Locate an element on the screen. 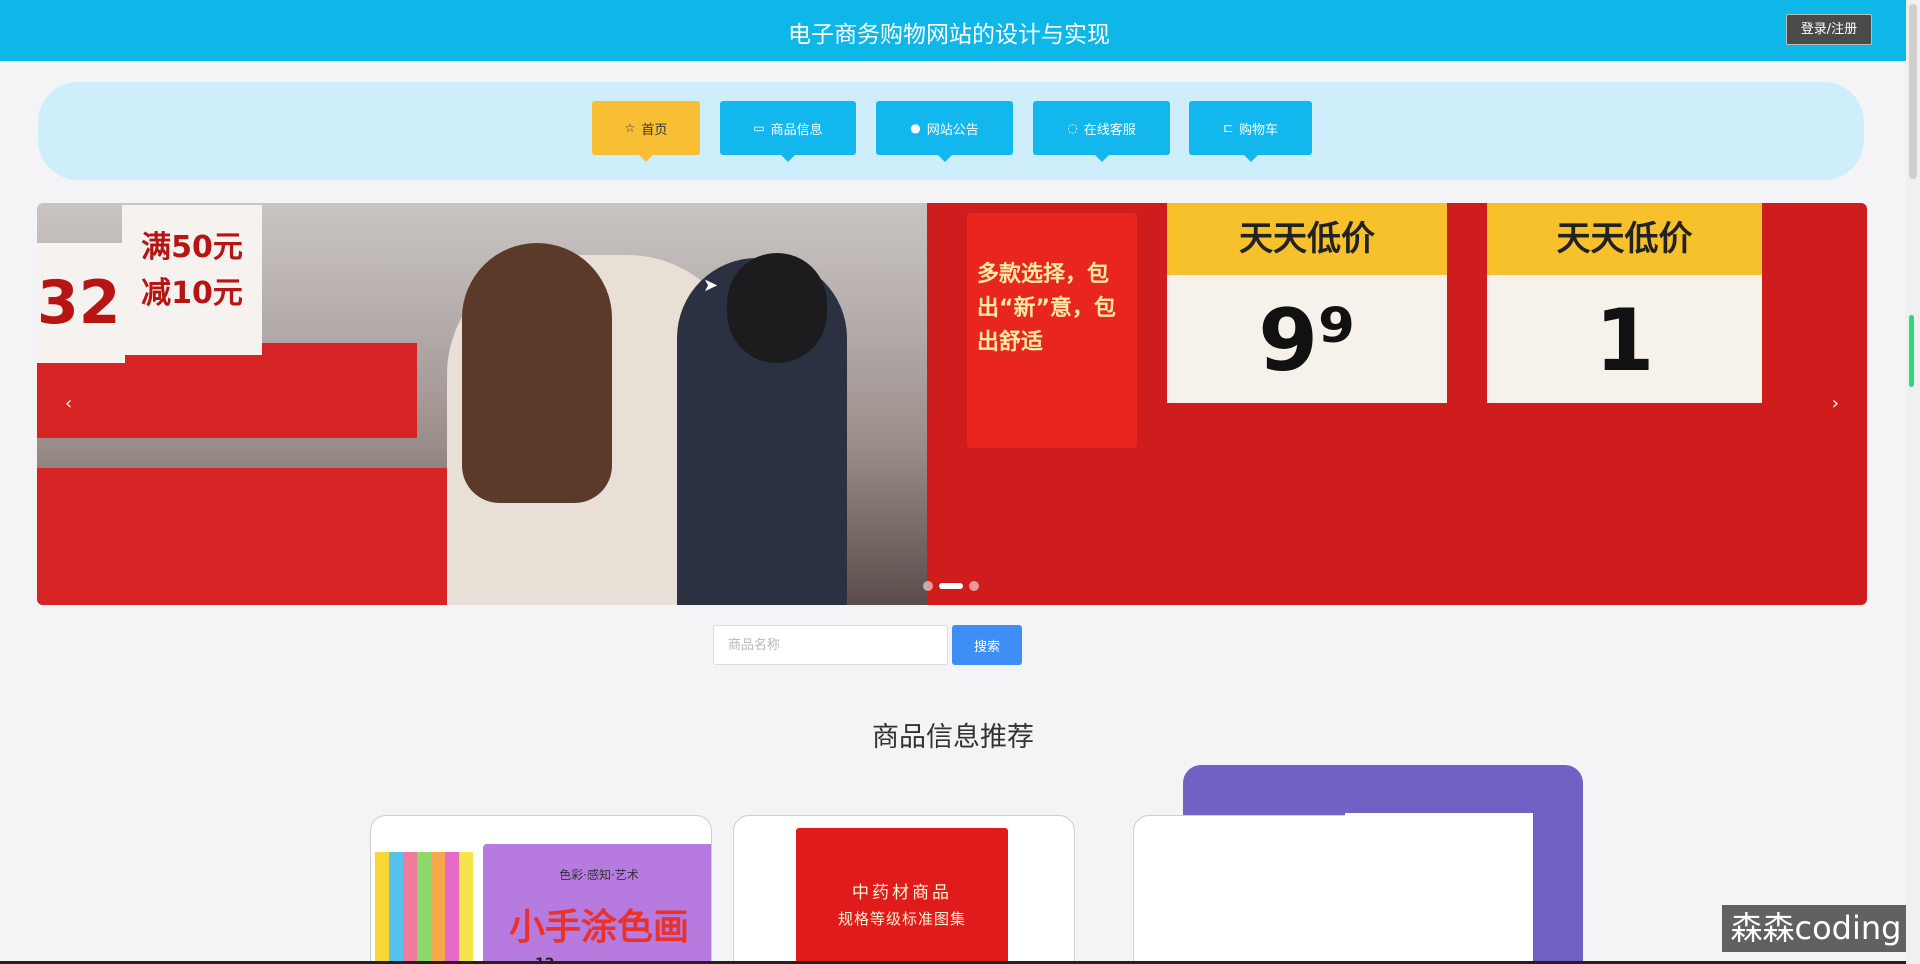  product-image: 色彩·感知·艺术 小手涂色画 12 is located at coordinates (543, 897).